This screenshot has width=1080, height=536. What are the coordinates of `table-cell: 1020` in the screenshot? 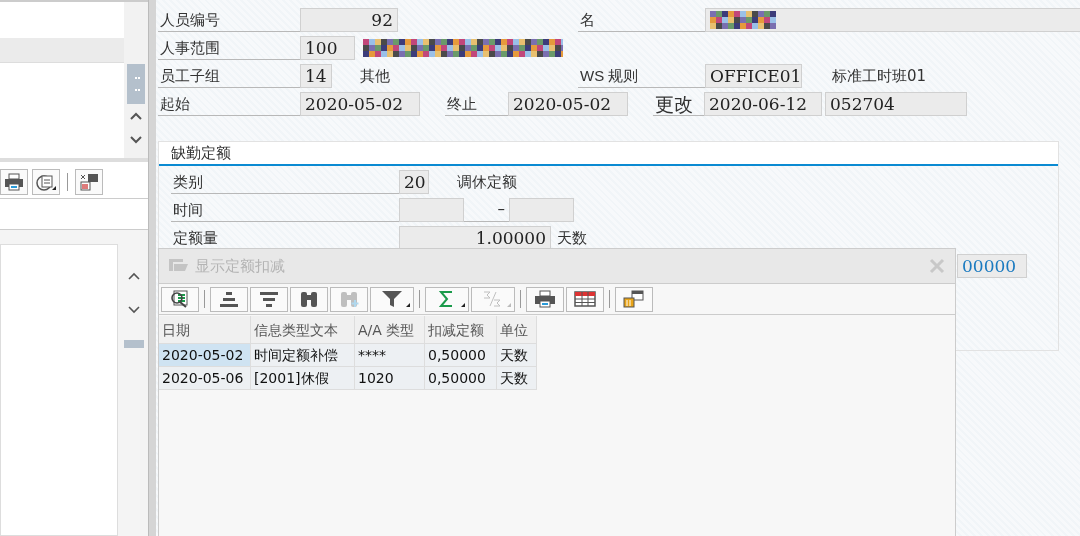 It's located at (390, 378).